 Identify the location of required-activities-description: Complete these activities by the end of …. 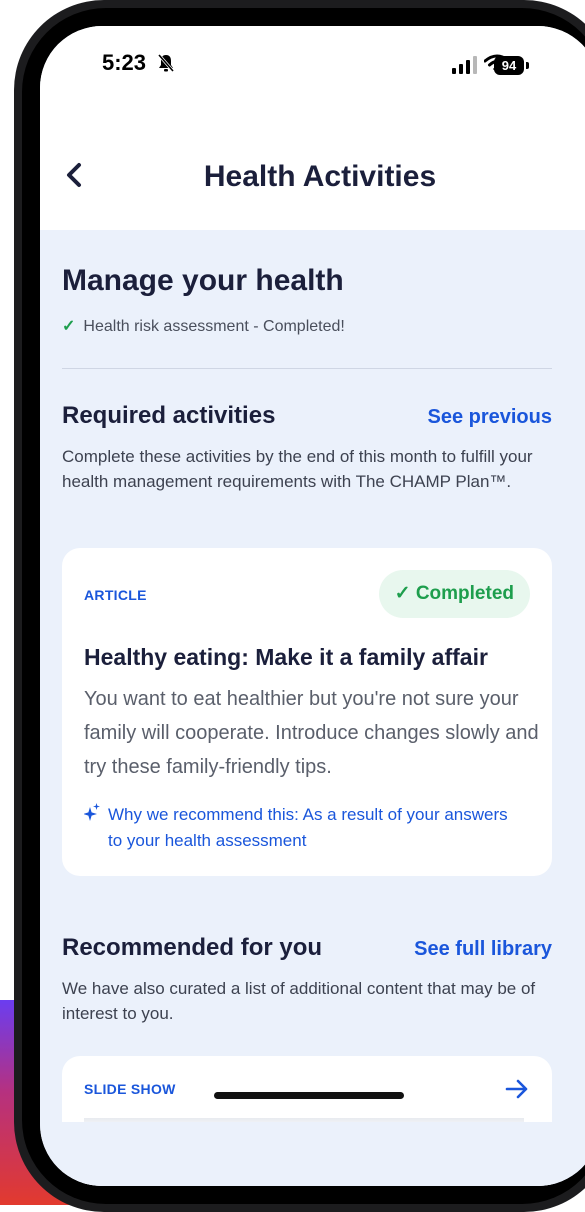
(297, 469).